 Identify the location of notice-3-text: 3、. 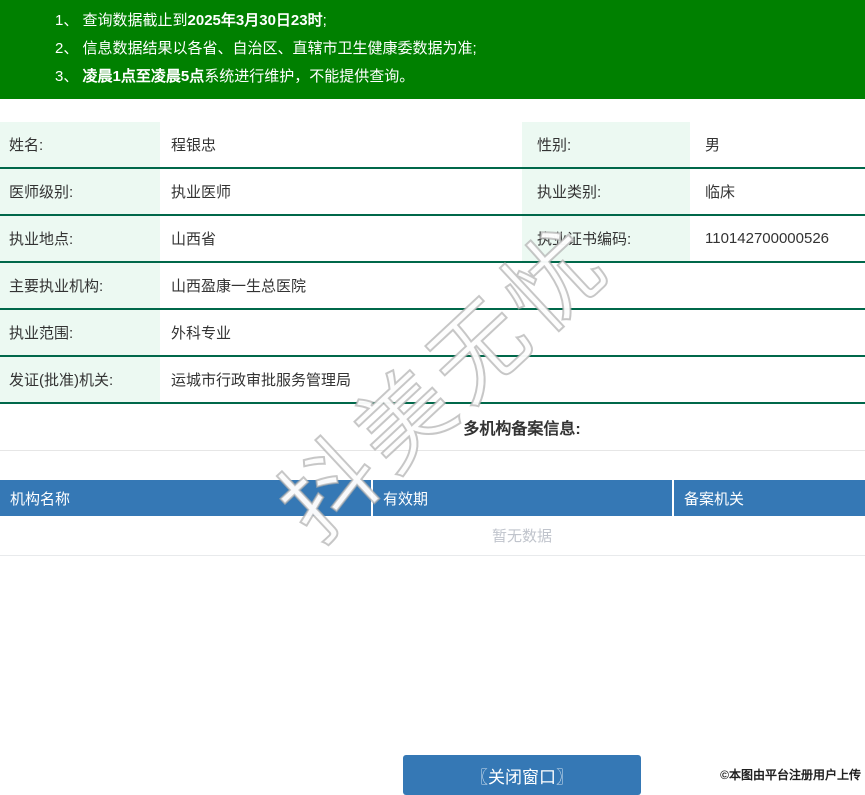
(69, 76).